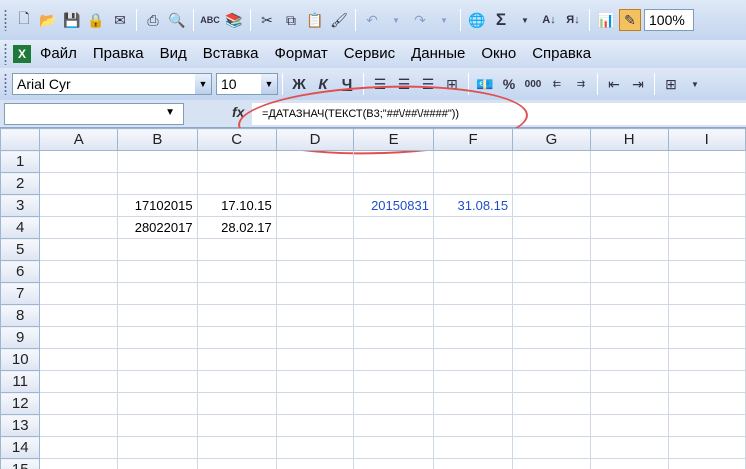  I want to click on cell-c3: 17.10.15, so click(236, 205).